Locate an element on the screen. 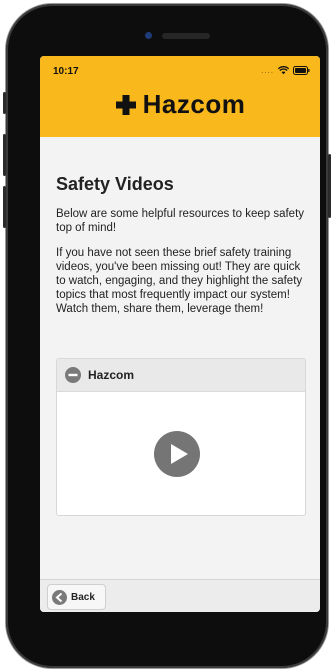 The height and width of the screenshot is (672, 334). volume-down-button is located at coordinates (4, 207).